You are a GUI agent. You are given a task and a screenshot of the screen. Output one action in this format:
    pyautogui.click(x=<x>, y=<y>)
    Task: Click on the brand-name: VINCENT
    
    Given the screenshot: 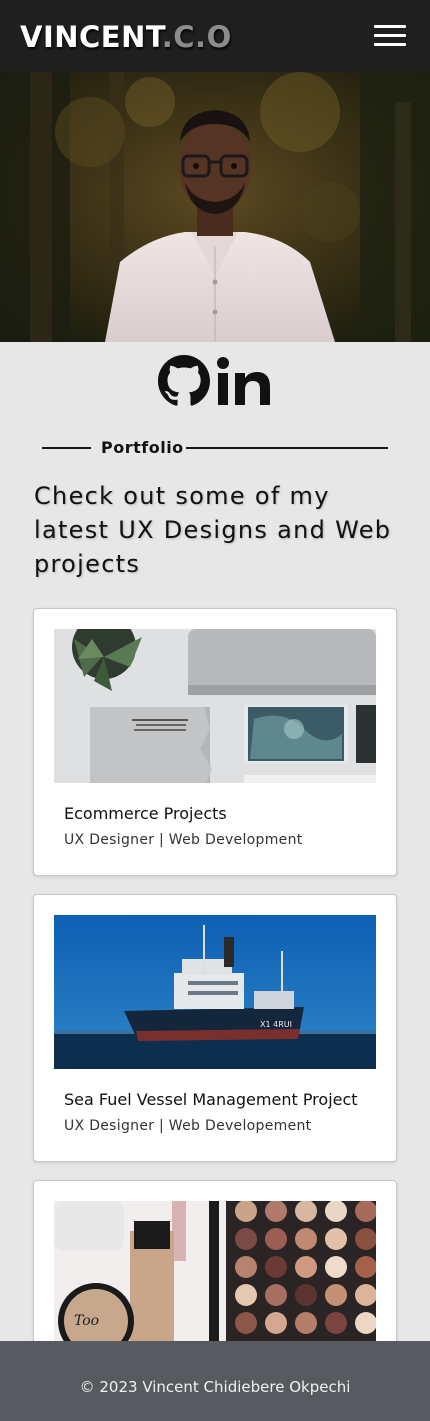 What is the action you would take?
    pyautogui.click(x=91, y=37)
    